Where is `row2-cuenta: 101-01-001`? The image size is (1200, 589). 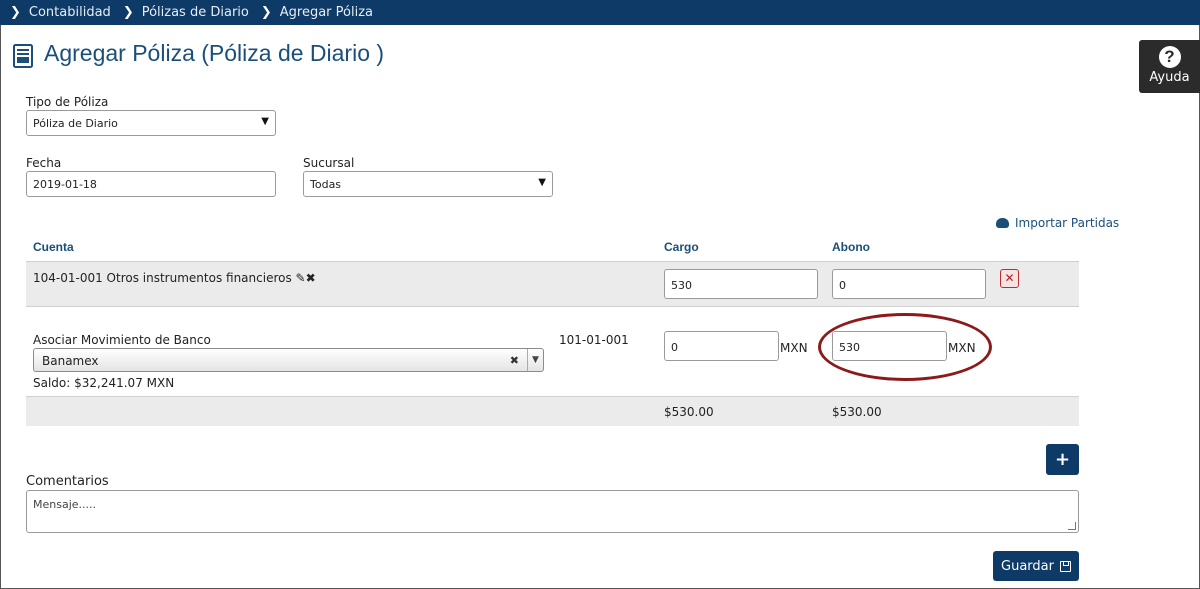 row2-cuenta: 101-01-001 is located at coordinates (594, 340).